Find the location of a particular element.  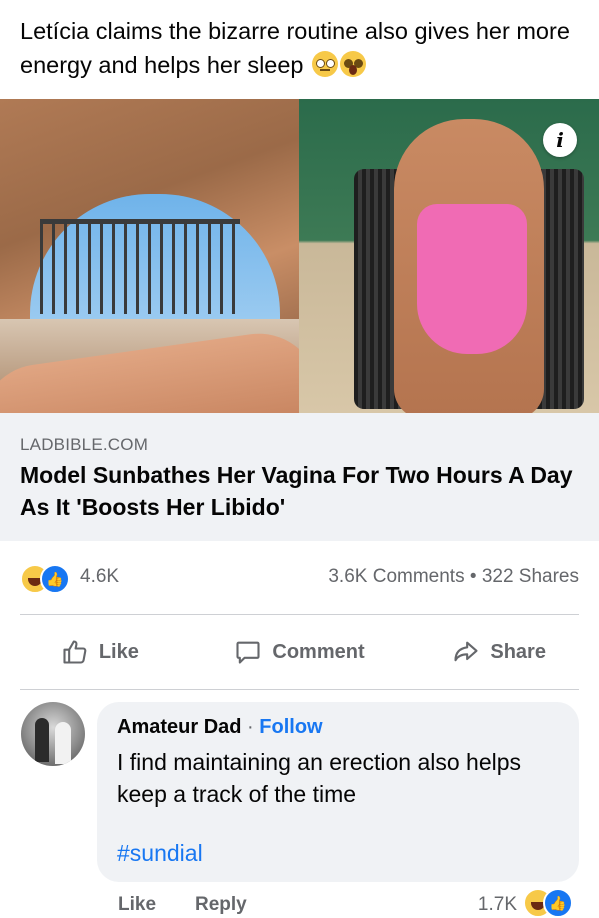

share-button: Share is located at coordinates (499, 652).